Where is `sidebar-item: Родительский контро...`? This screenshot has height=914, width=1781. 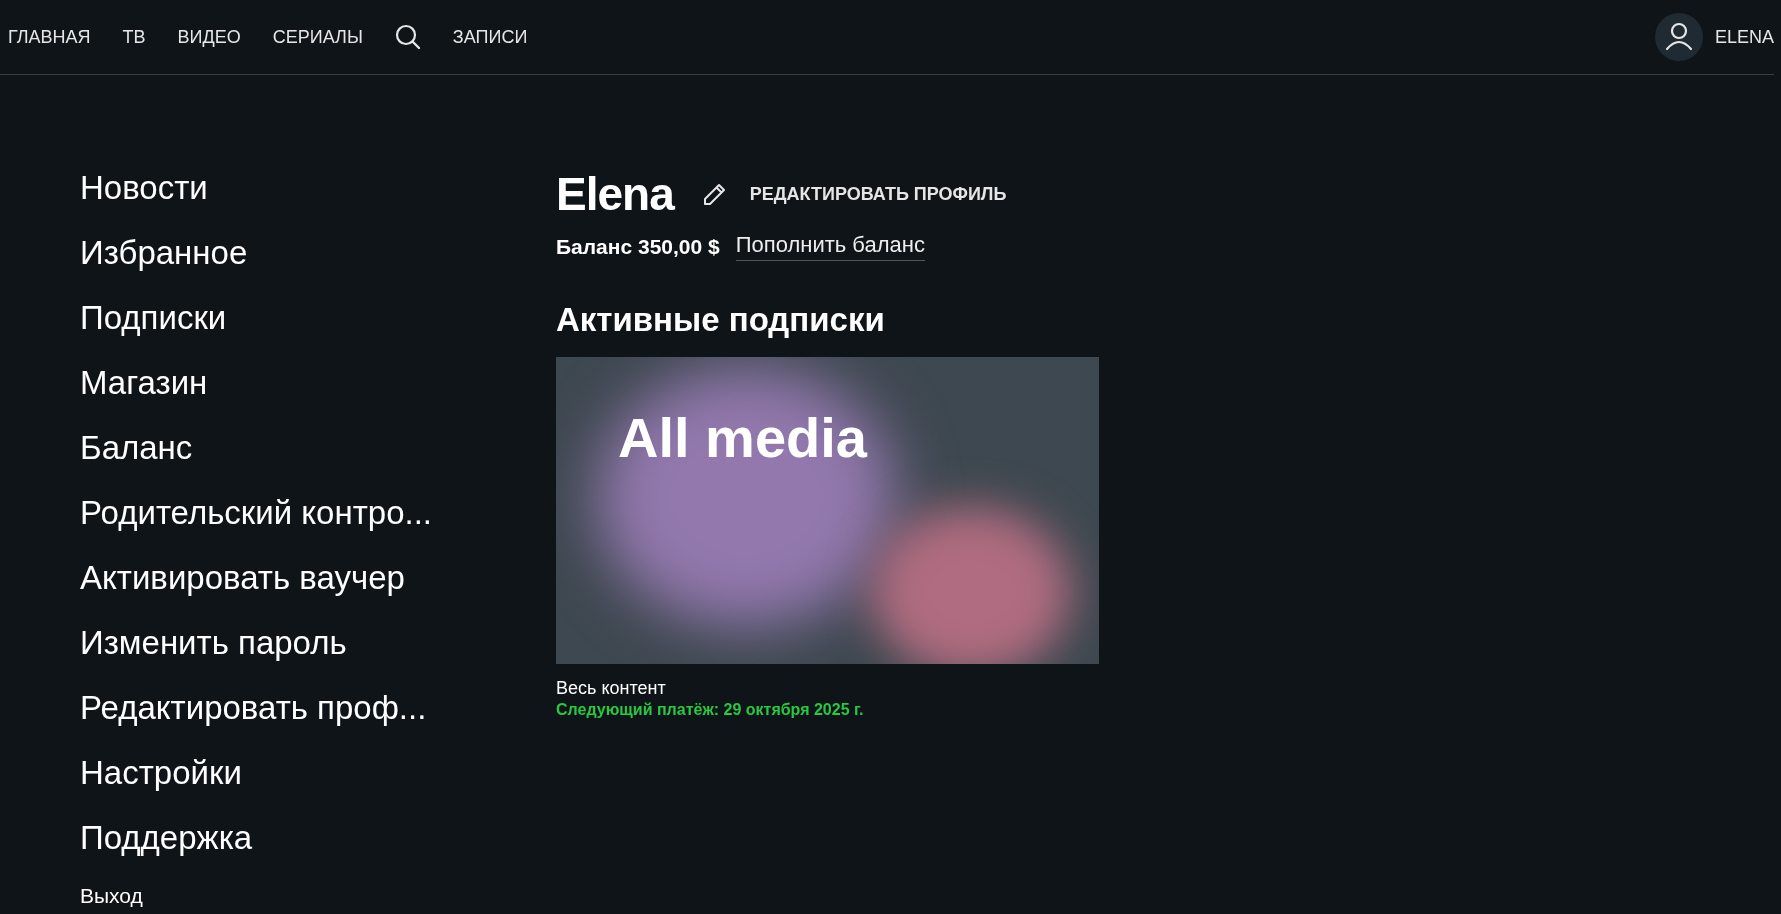 sidebar-item: Родительский контро... is located at coordinates (318, 525).